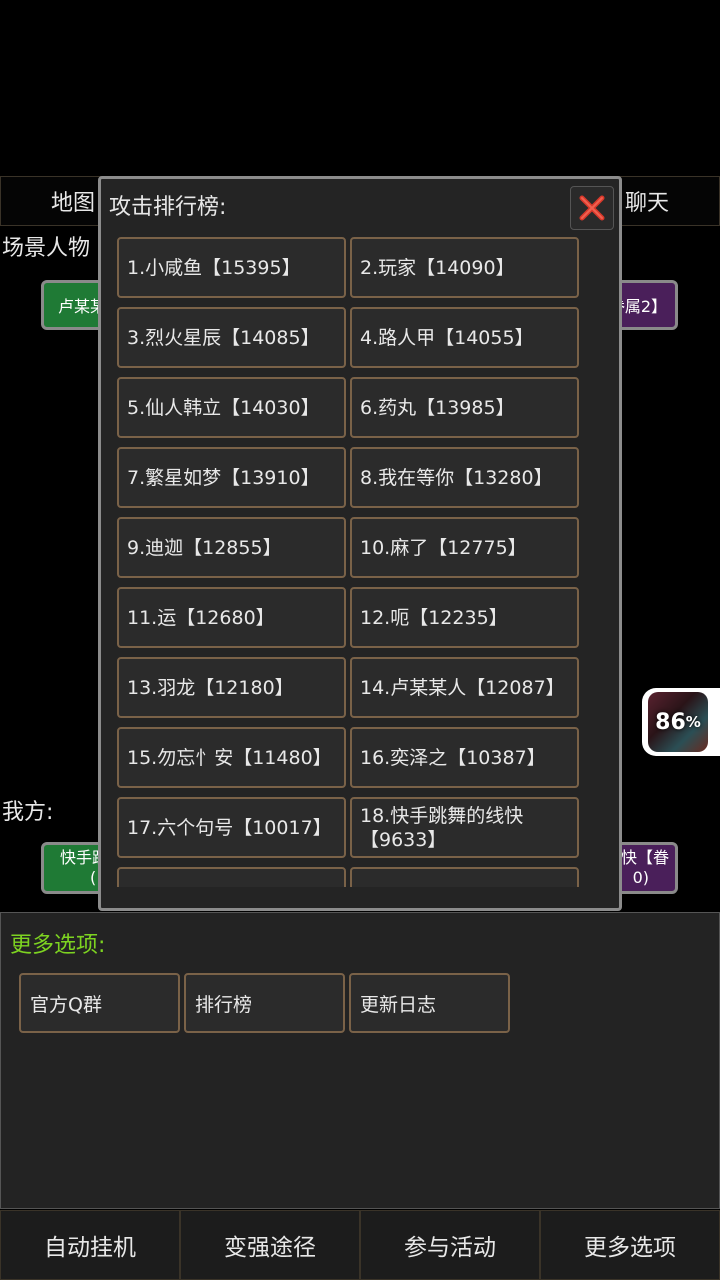 The image size is (720, 1280). I want to click on chat-button: 聊天, so click(665, 201).